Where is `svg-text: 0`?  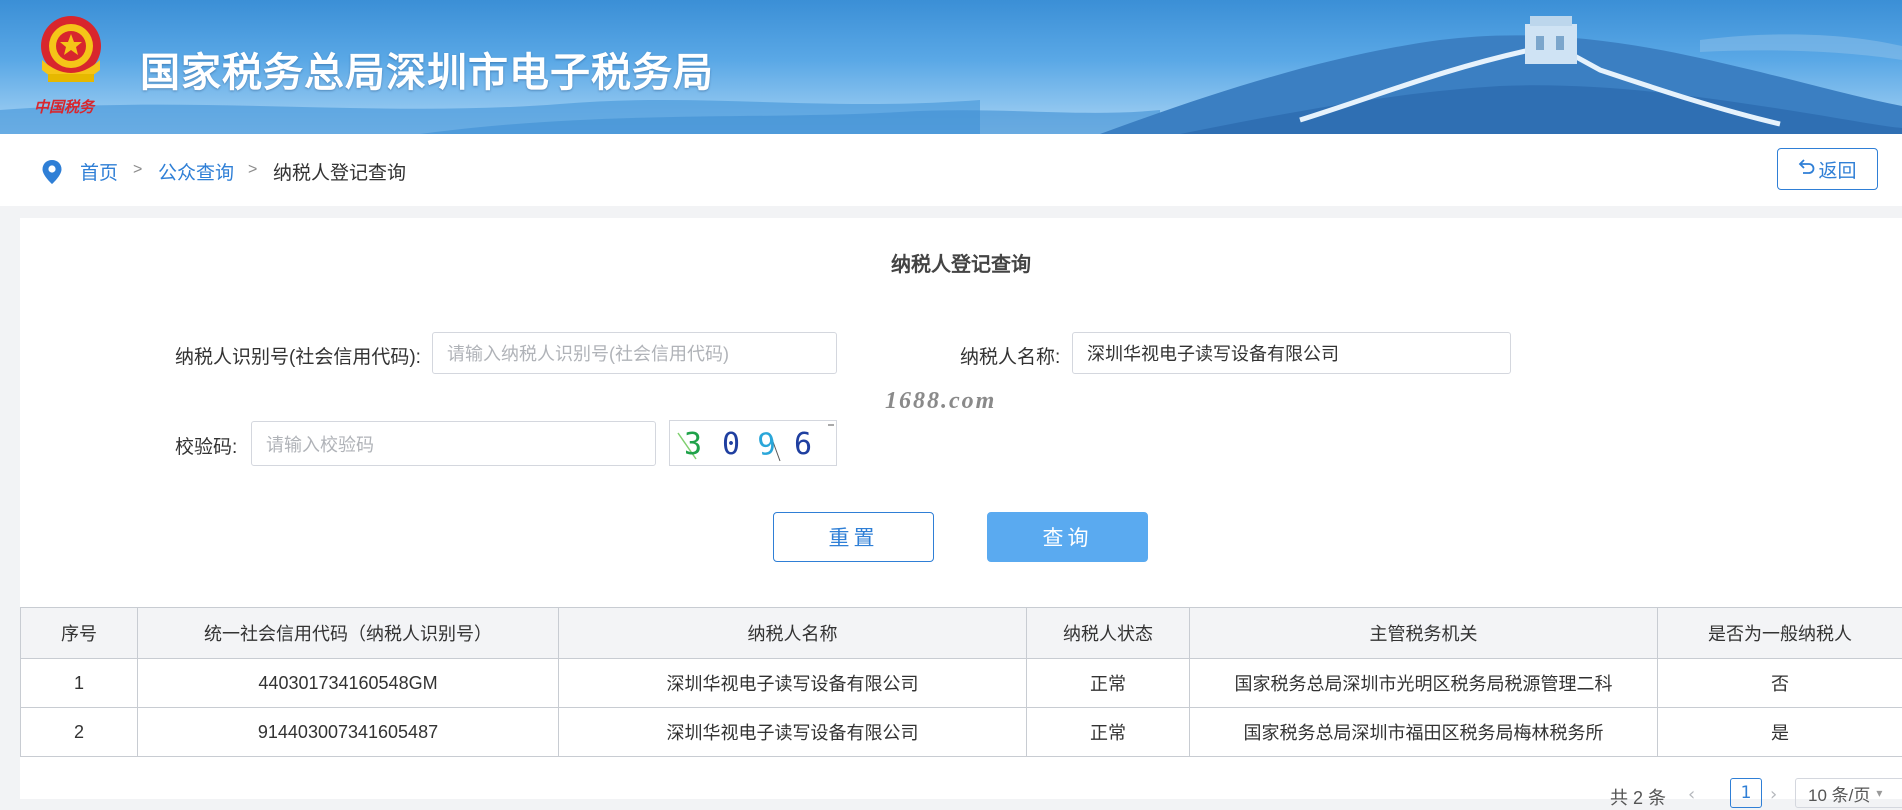 svg-text: 0 is located at coordinates (731, 444).